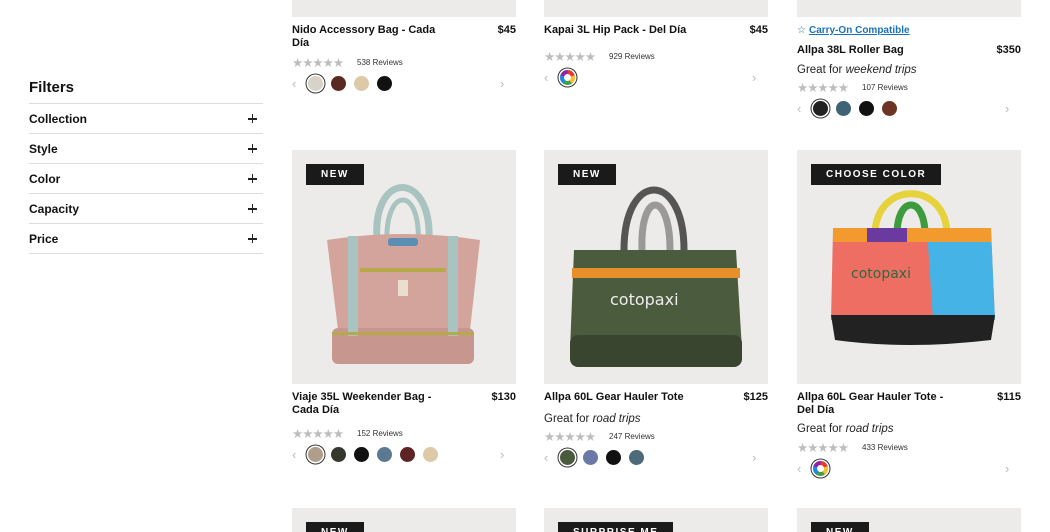  What do you see at coordinates (885, 447) in the screenshot?
I see `review-count: 433 Reviews` at bounding box center [885, 447].